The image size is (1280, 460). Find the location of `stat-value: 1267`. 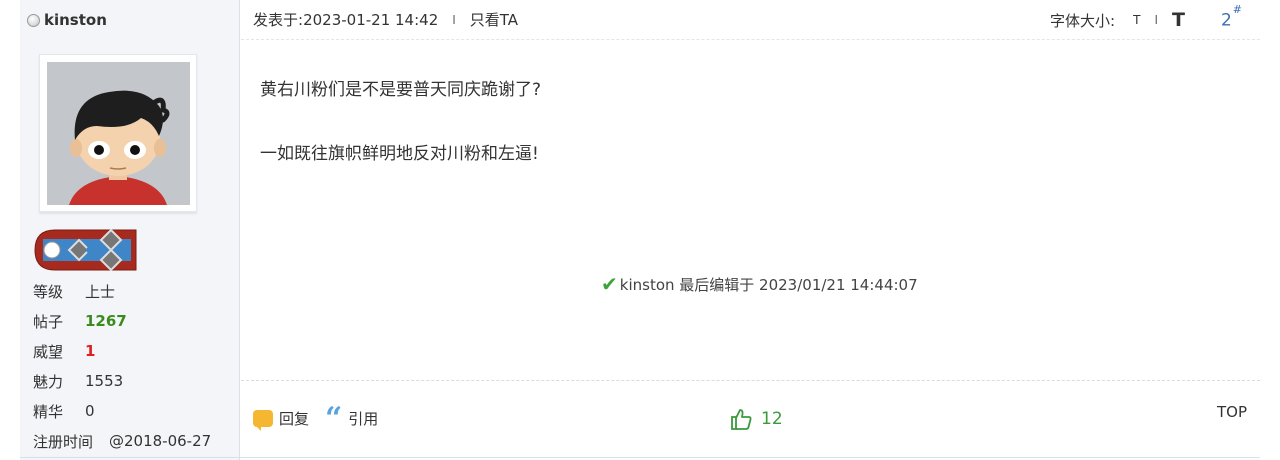

stat-value: 1267 is located at coordinates (106, 321).